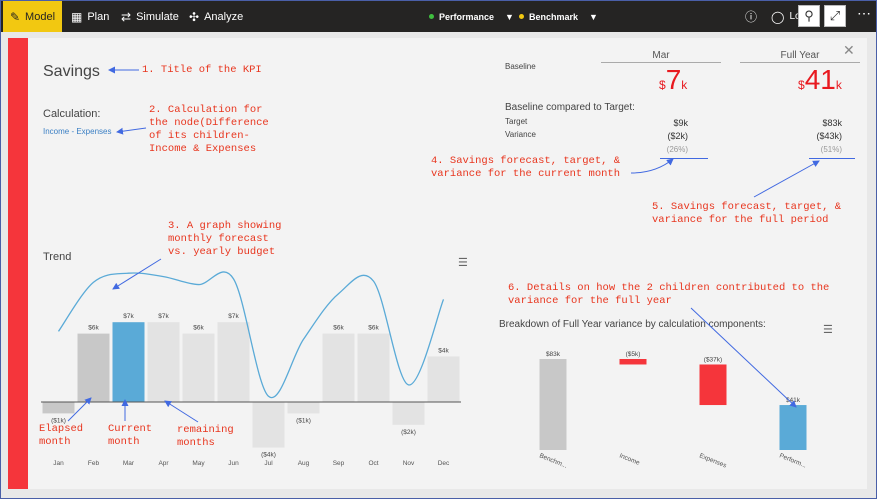 The width and height of the screenshot is (877, 499). I want to click on trend-x-tick-label: Jun, so click(233, 463).